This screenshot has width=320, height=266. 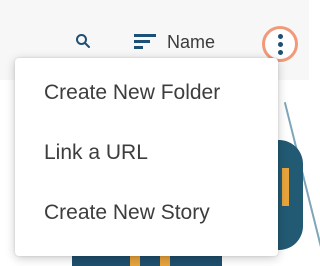 What do you see at coordinates (146, 42) in the screenshot?
I see `sort-icon` at bounding box center [146, 42].